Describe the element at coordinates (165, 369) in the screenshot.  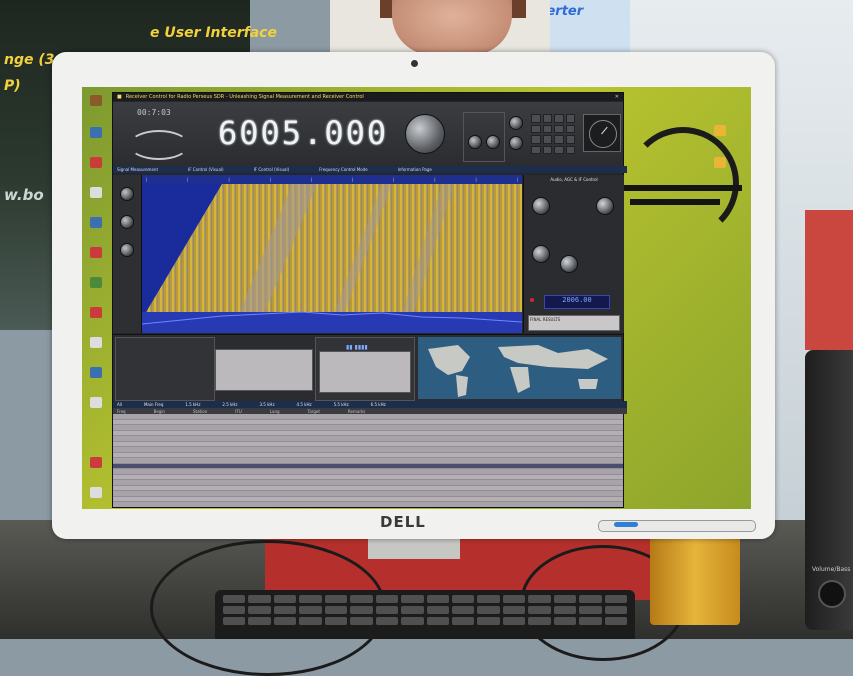
I see `recording-panel` at that location.